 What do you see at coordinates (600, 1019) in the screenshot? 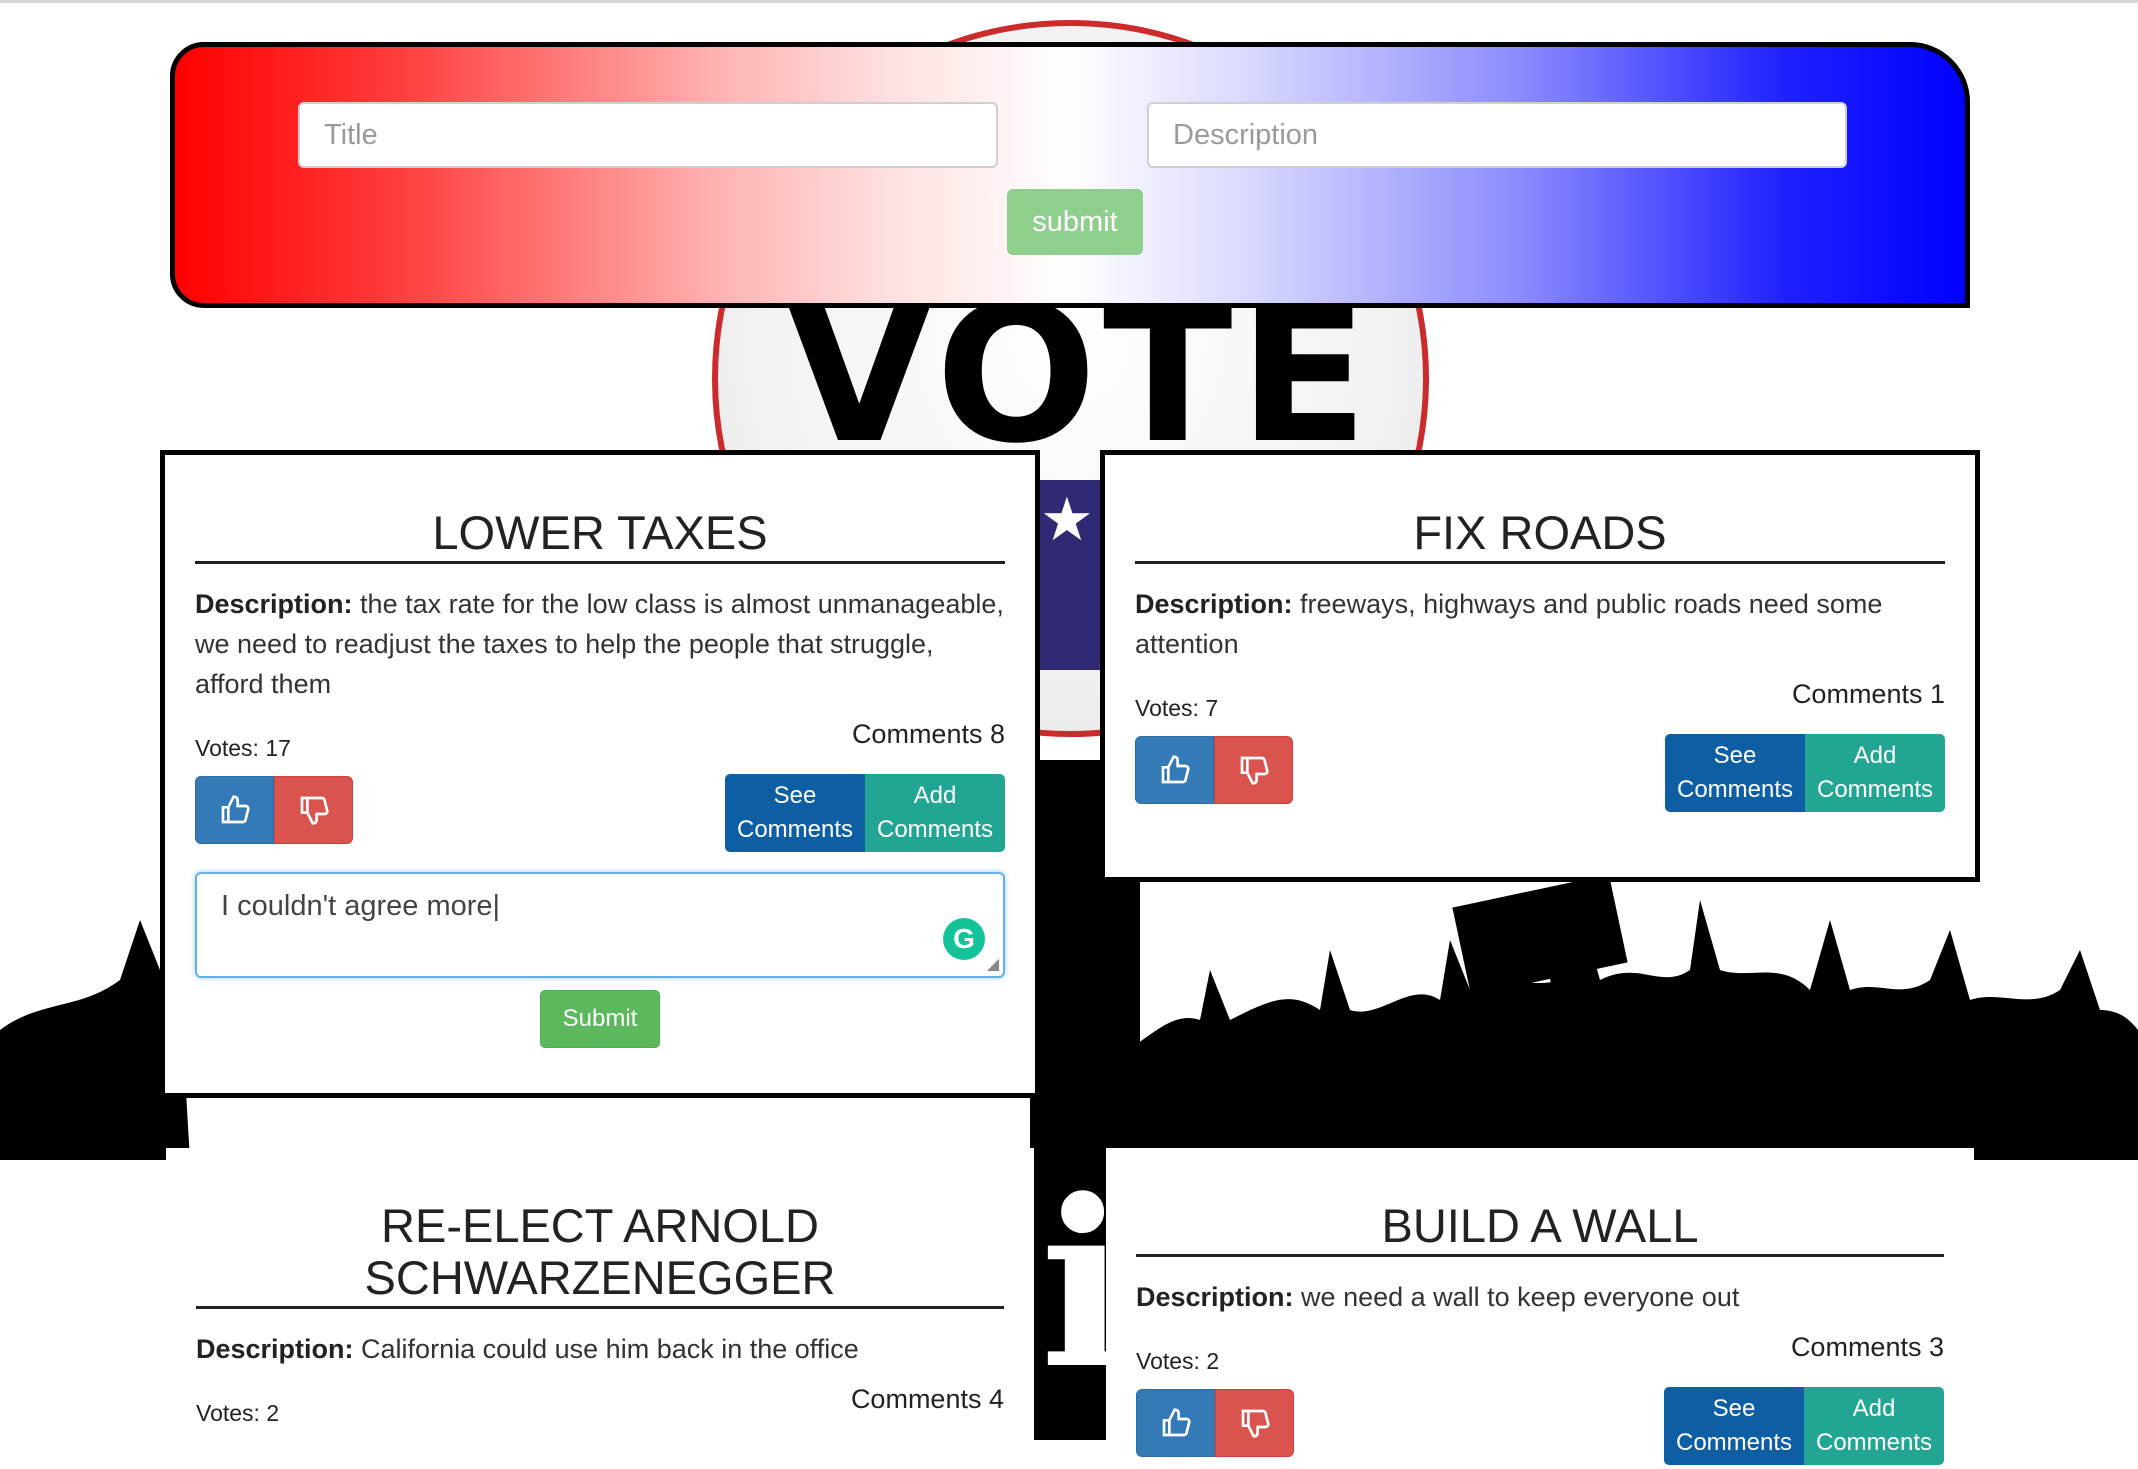
I see `comment-submit-button: Submit` at bounding box center [600, 1019].